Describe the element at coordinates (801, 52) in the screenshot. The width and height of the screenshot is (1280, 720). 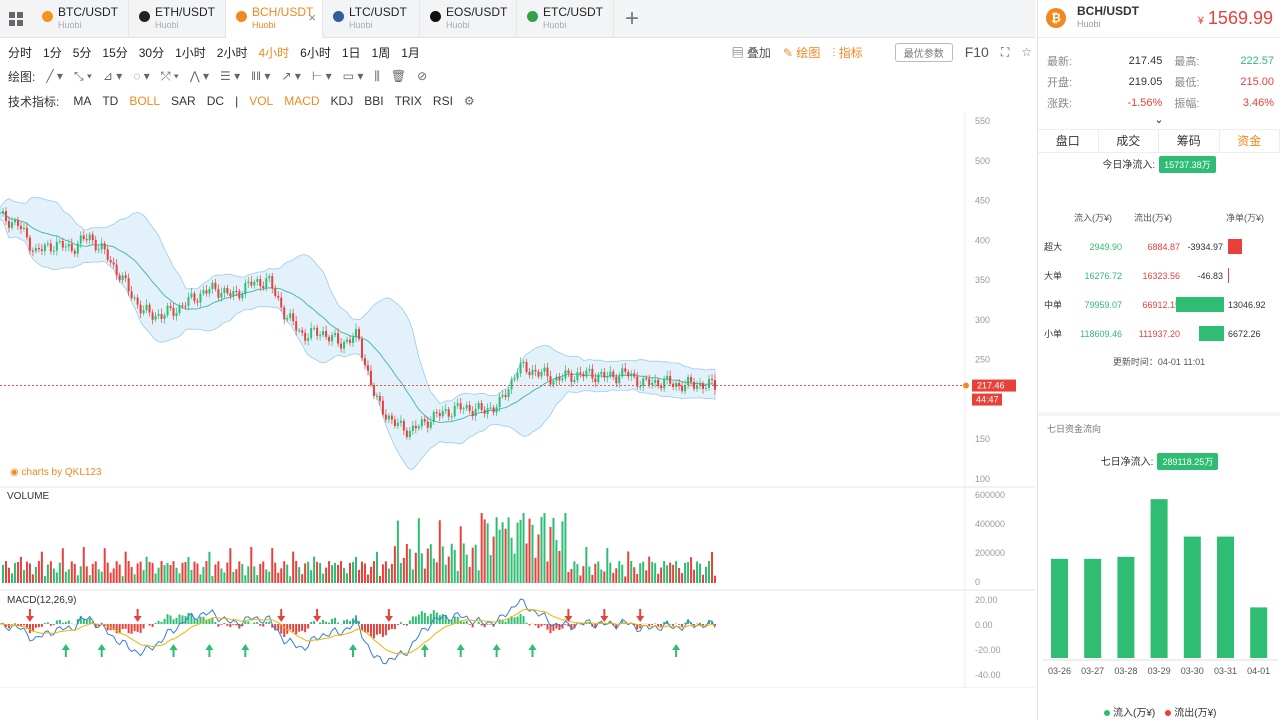
I see `draw-button: ✎ 绘图` at that location.